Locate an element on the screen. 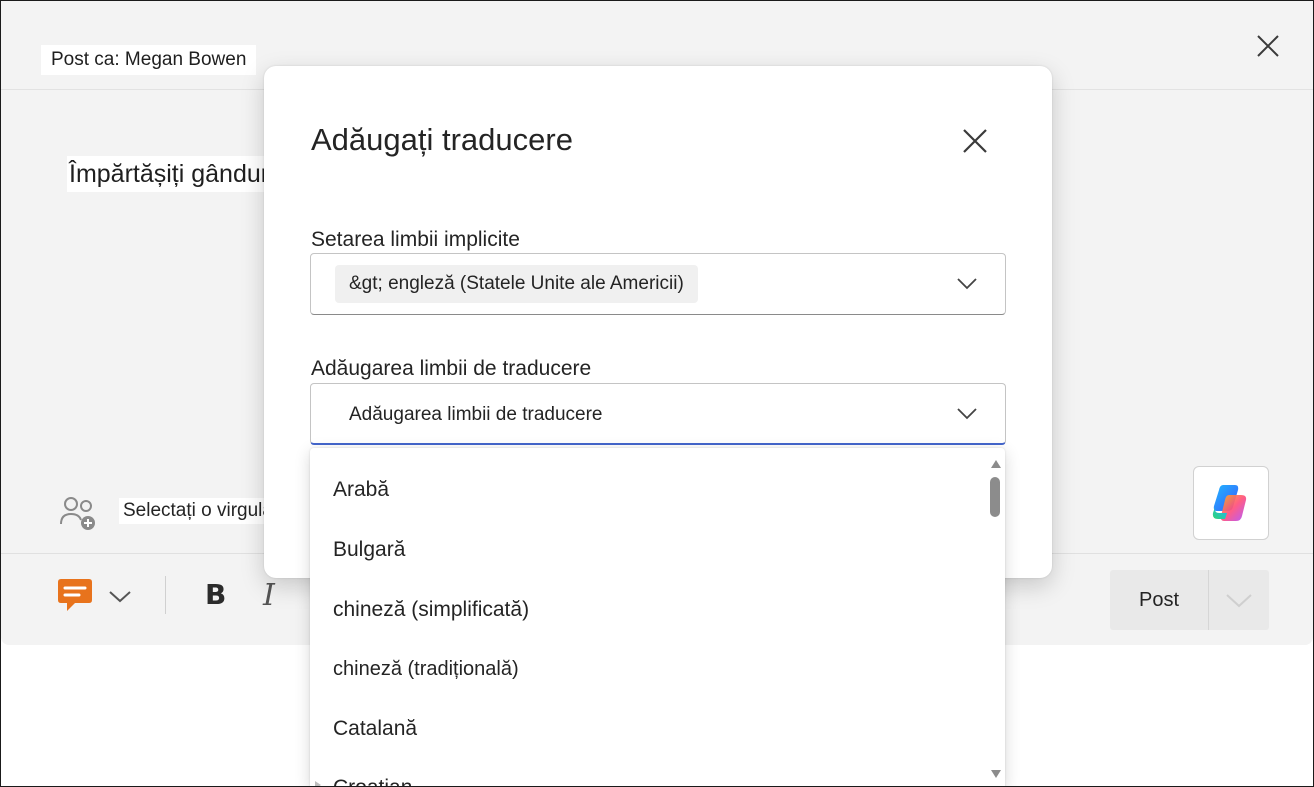 The height and width of the screenshot is (787, 1314). language-option: chineză (tradițională) is located at coordinates (648, 669).